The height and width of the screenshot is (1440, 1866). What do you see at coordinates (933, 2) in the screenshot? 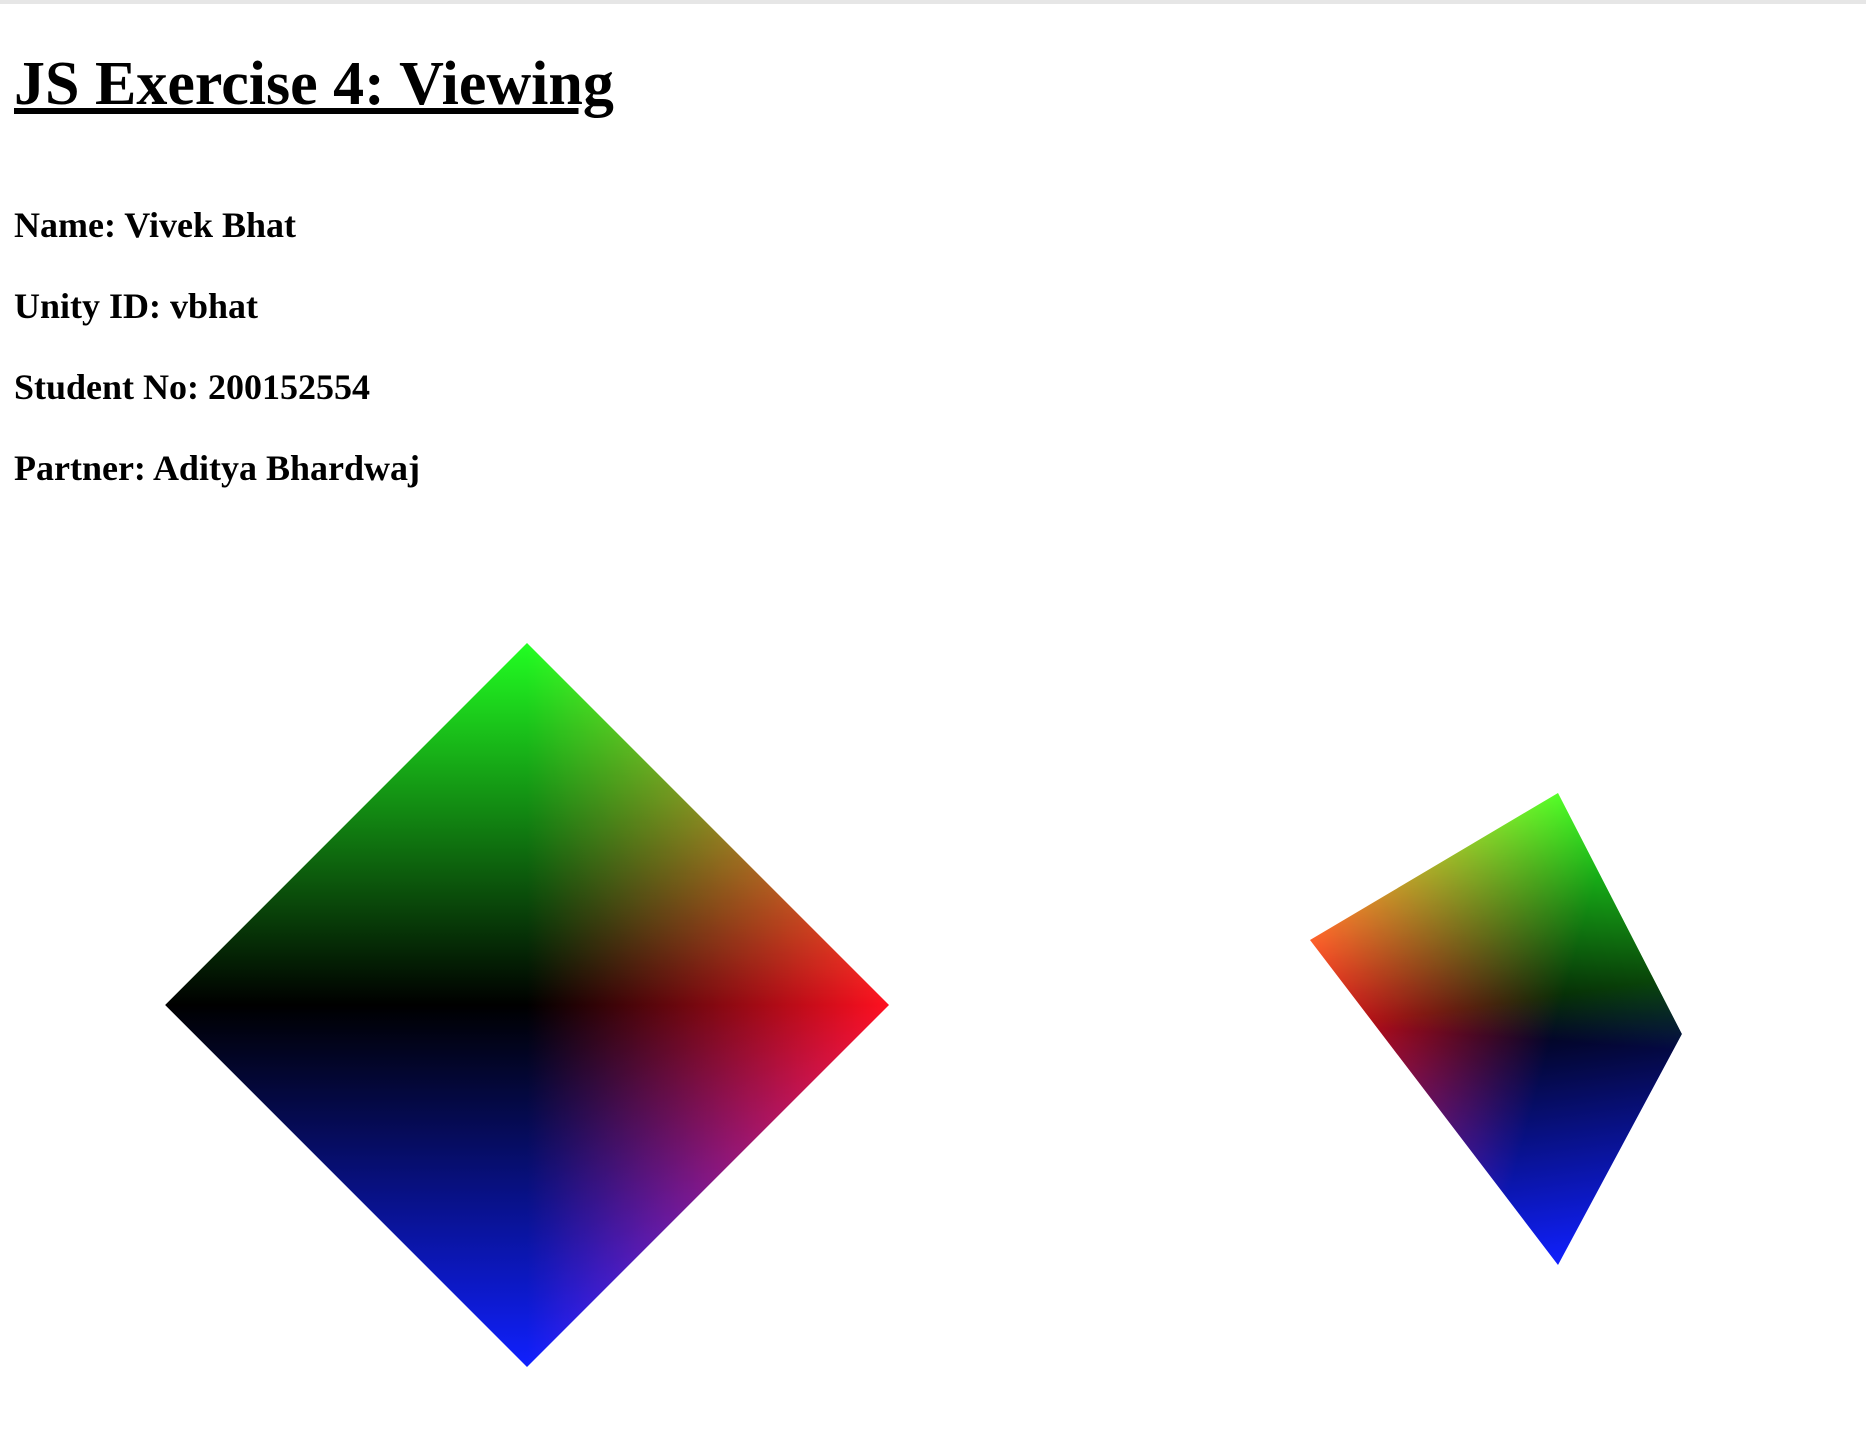
I see `browser-top-border` at bounding box center [933, 2].